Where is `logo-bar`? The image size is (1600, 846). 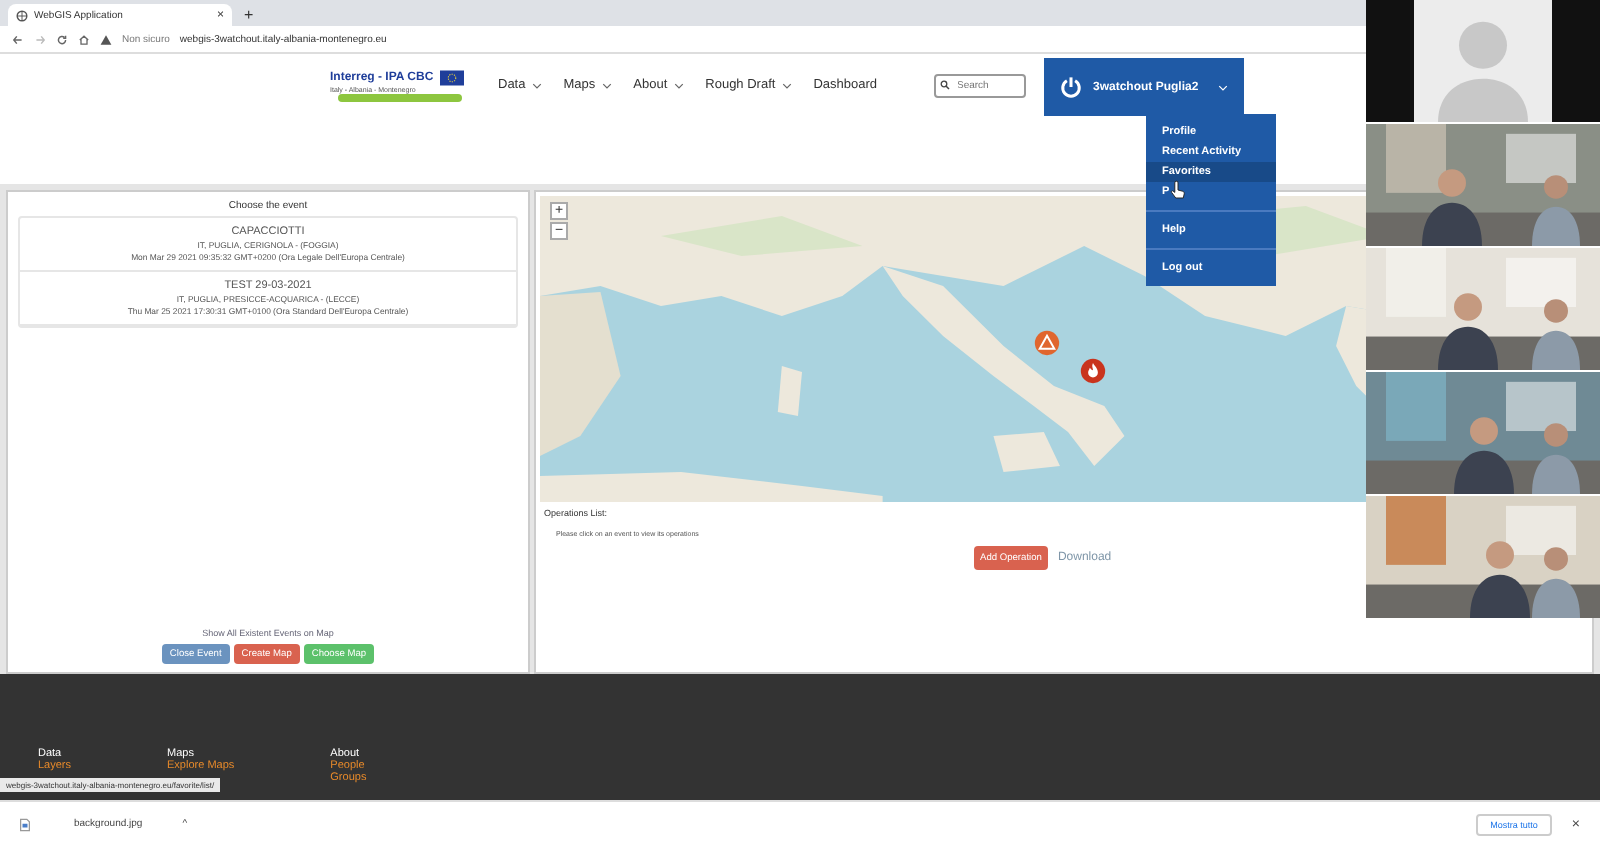
logo-bar is located at coordinates (400, 97).